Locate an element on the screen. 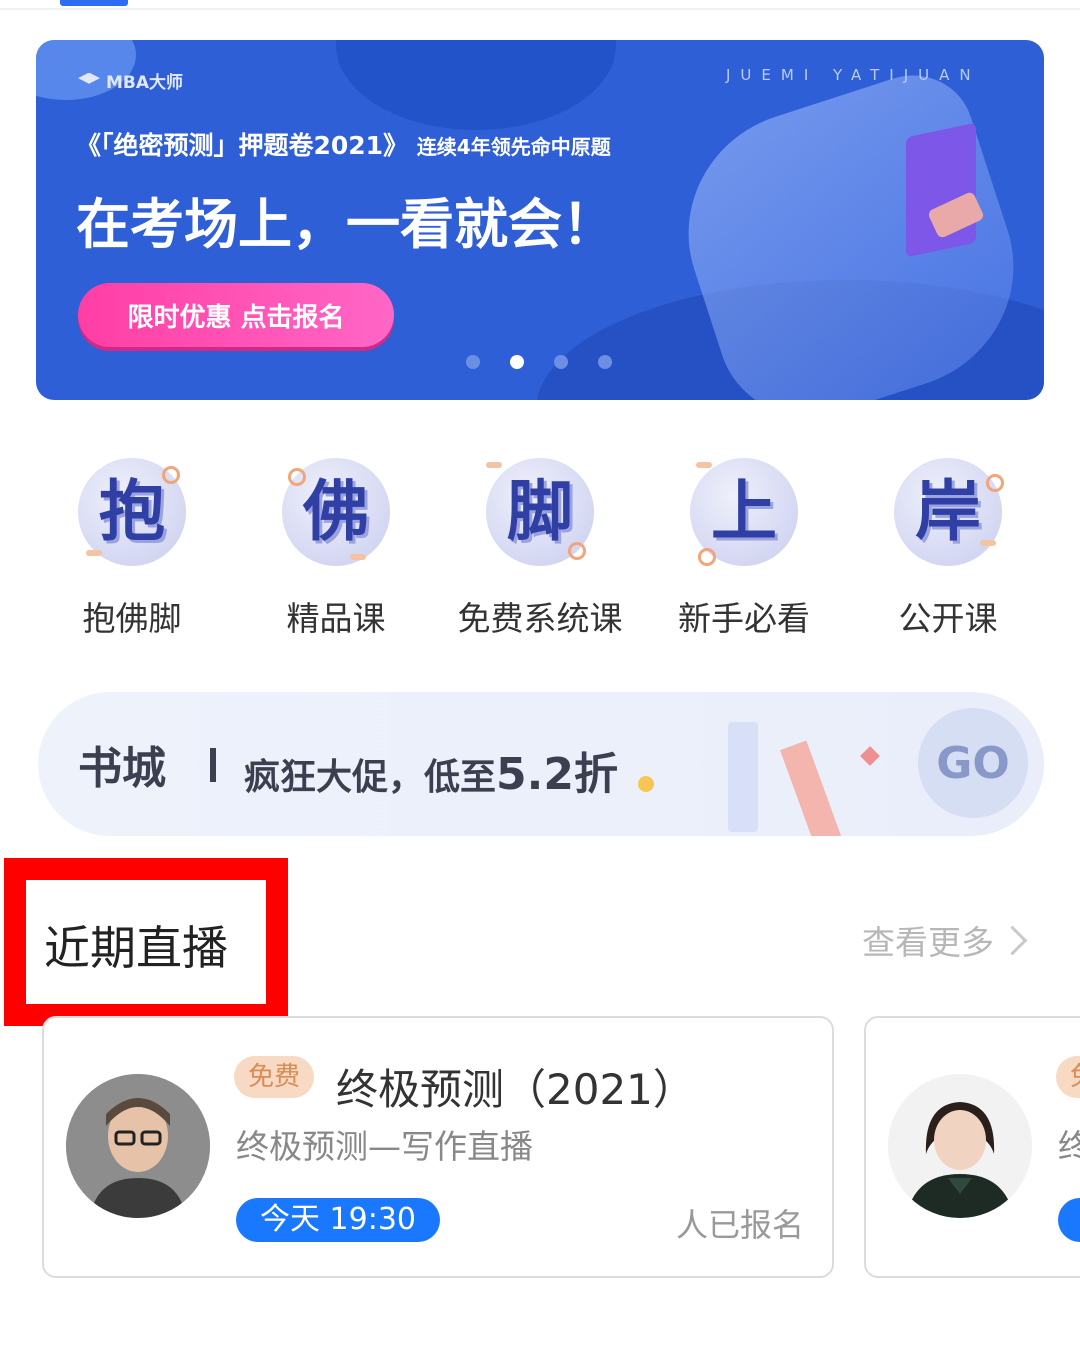  category-label: 公开课 is located at coordinates (948, 618).